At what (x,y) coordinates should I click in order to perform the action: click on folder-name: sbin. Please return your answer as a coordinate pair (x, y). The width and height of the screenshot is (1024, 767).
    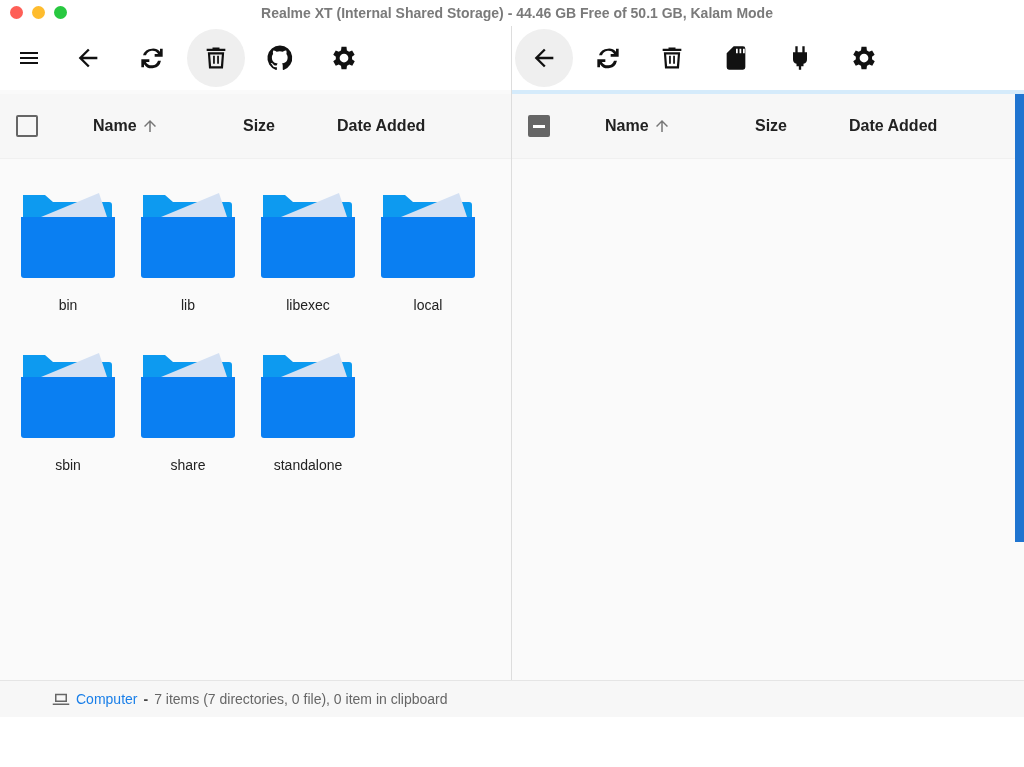
    Looking at the image, I should click on (68, 465).